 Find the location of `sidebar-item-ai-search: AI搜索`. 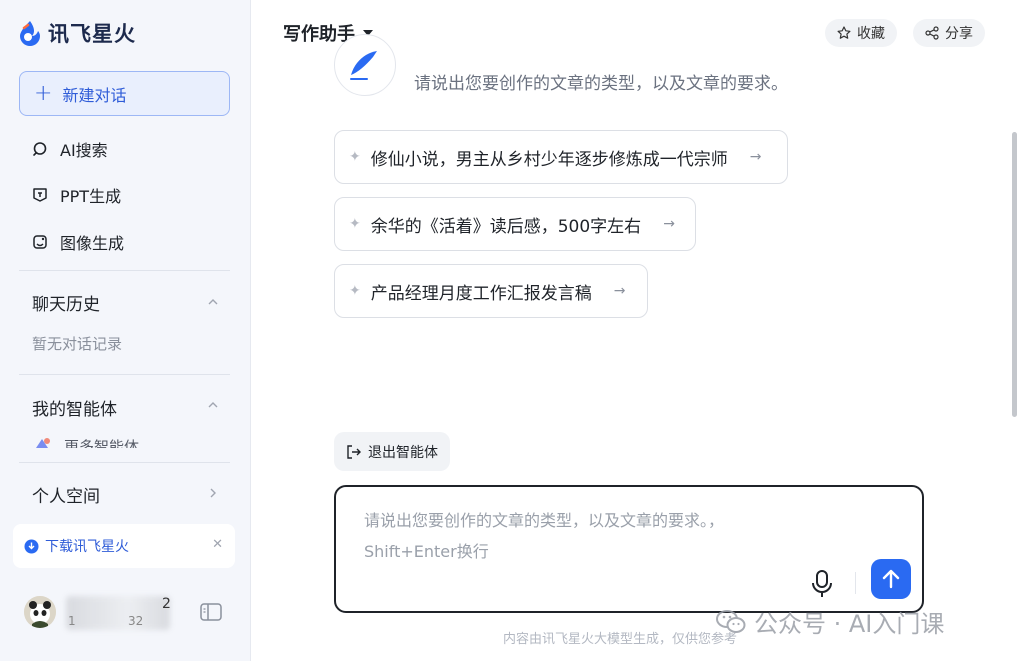

sidebar-item-ai-search: AI搜索 is located at coordinates (70, 149).